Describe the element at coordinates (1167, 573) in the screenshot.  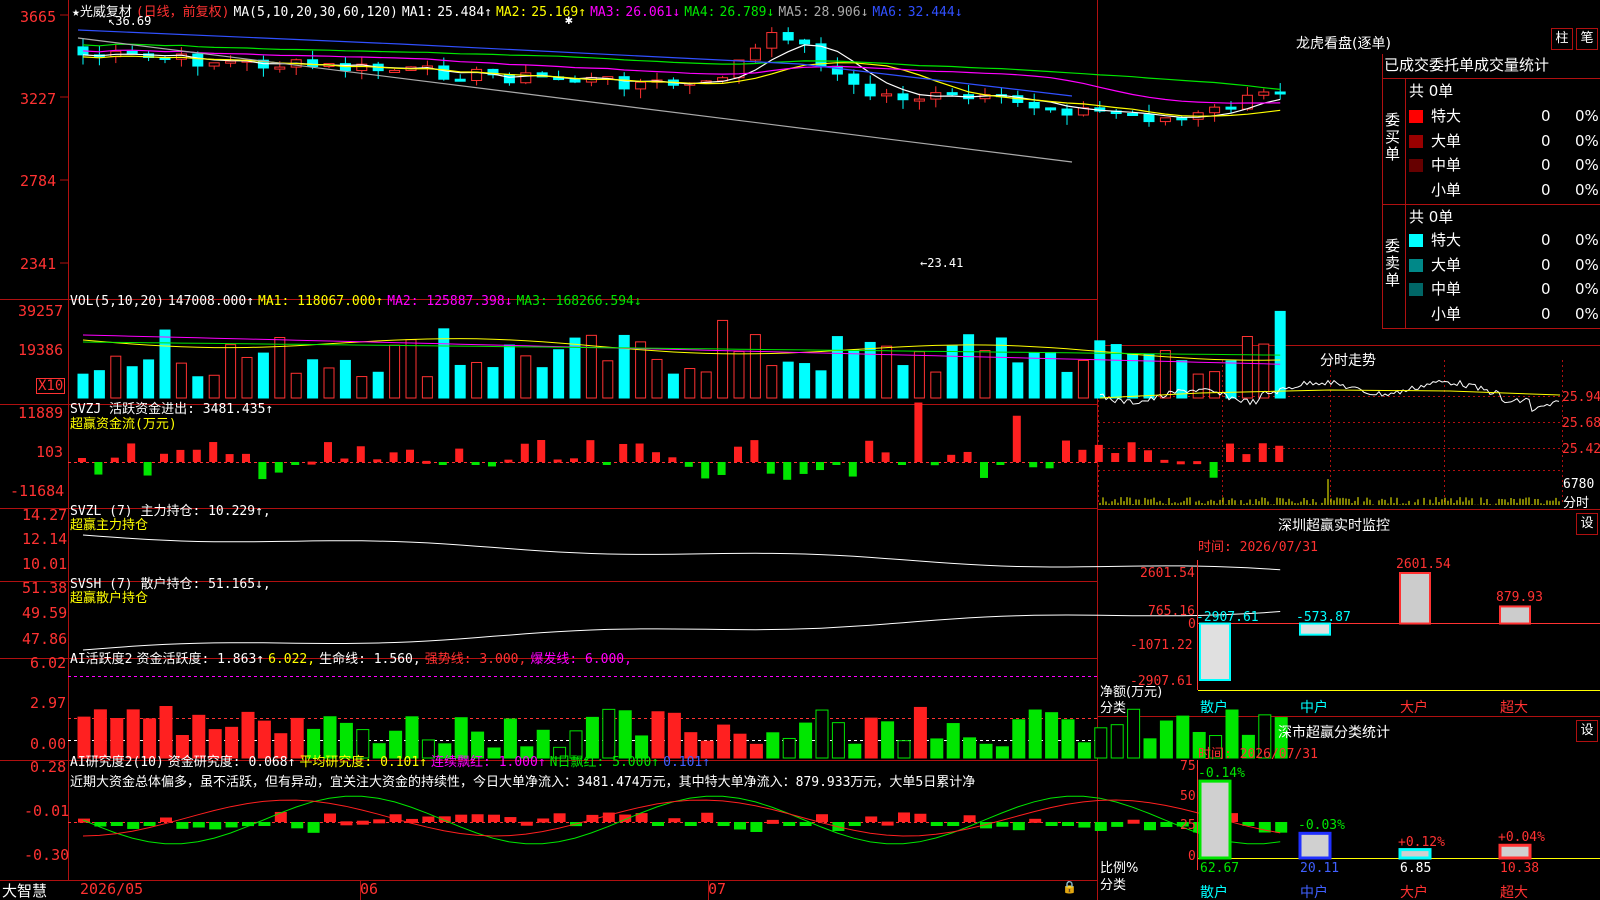
I see `sz-tick: 2601.54` at that location.